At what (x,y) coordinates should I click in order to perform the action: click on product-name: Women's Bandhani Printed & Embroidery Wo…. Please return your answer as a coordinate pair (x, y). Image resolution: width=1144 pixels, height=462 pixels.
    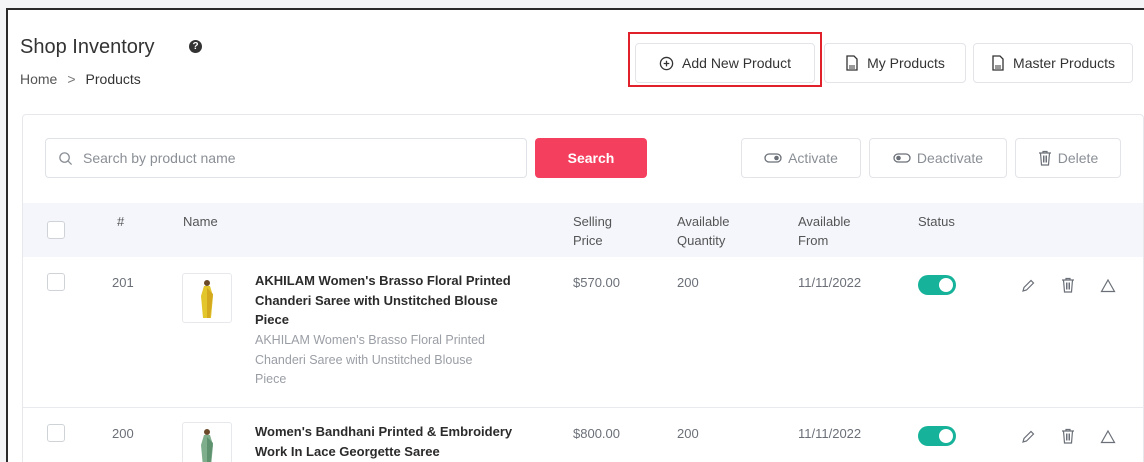
    Looking at the image, I should click on (390, 441).